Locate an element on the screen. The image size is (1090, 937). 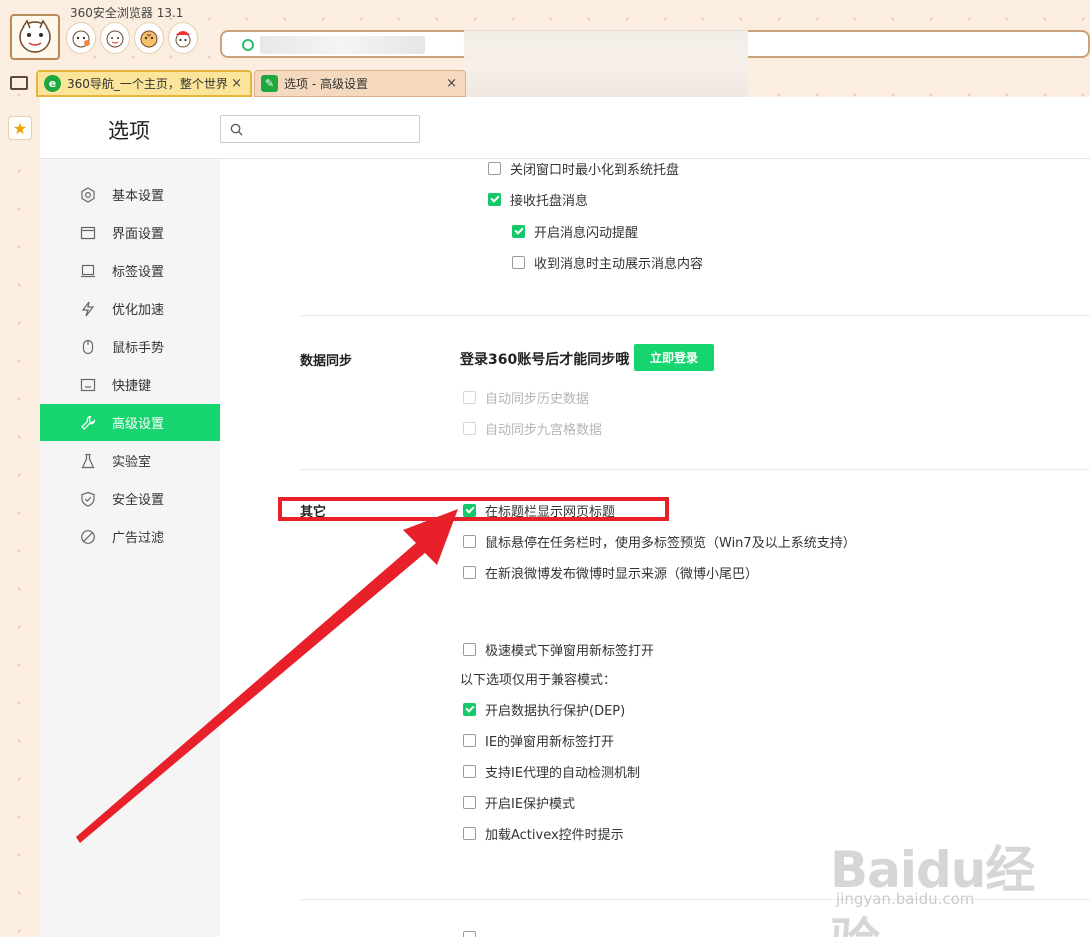
tab-options: ✎ 选项 - 高级设置 × is located at coordinates (360, 83).